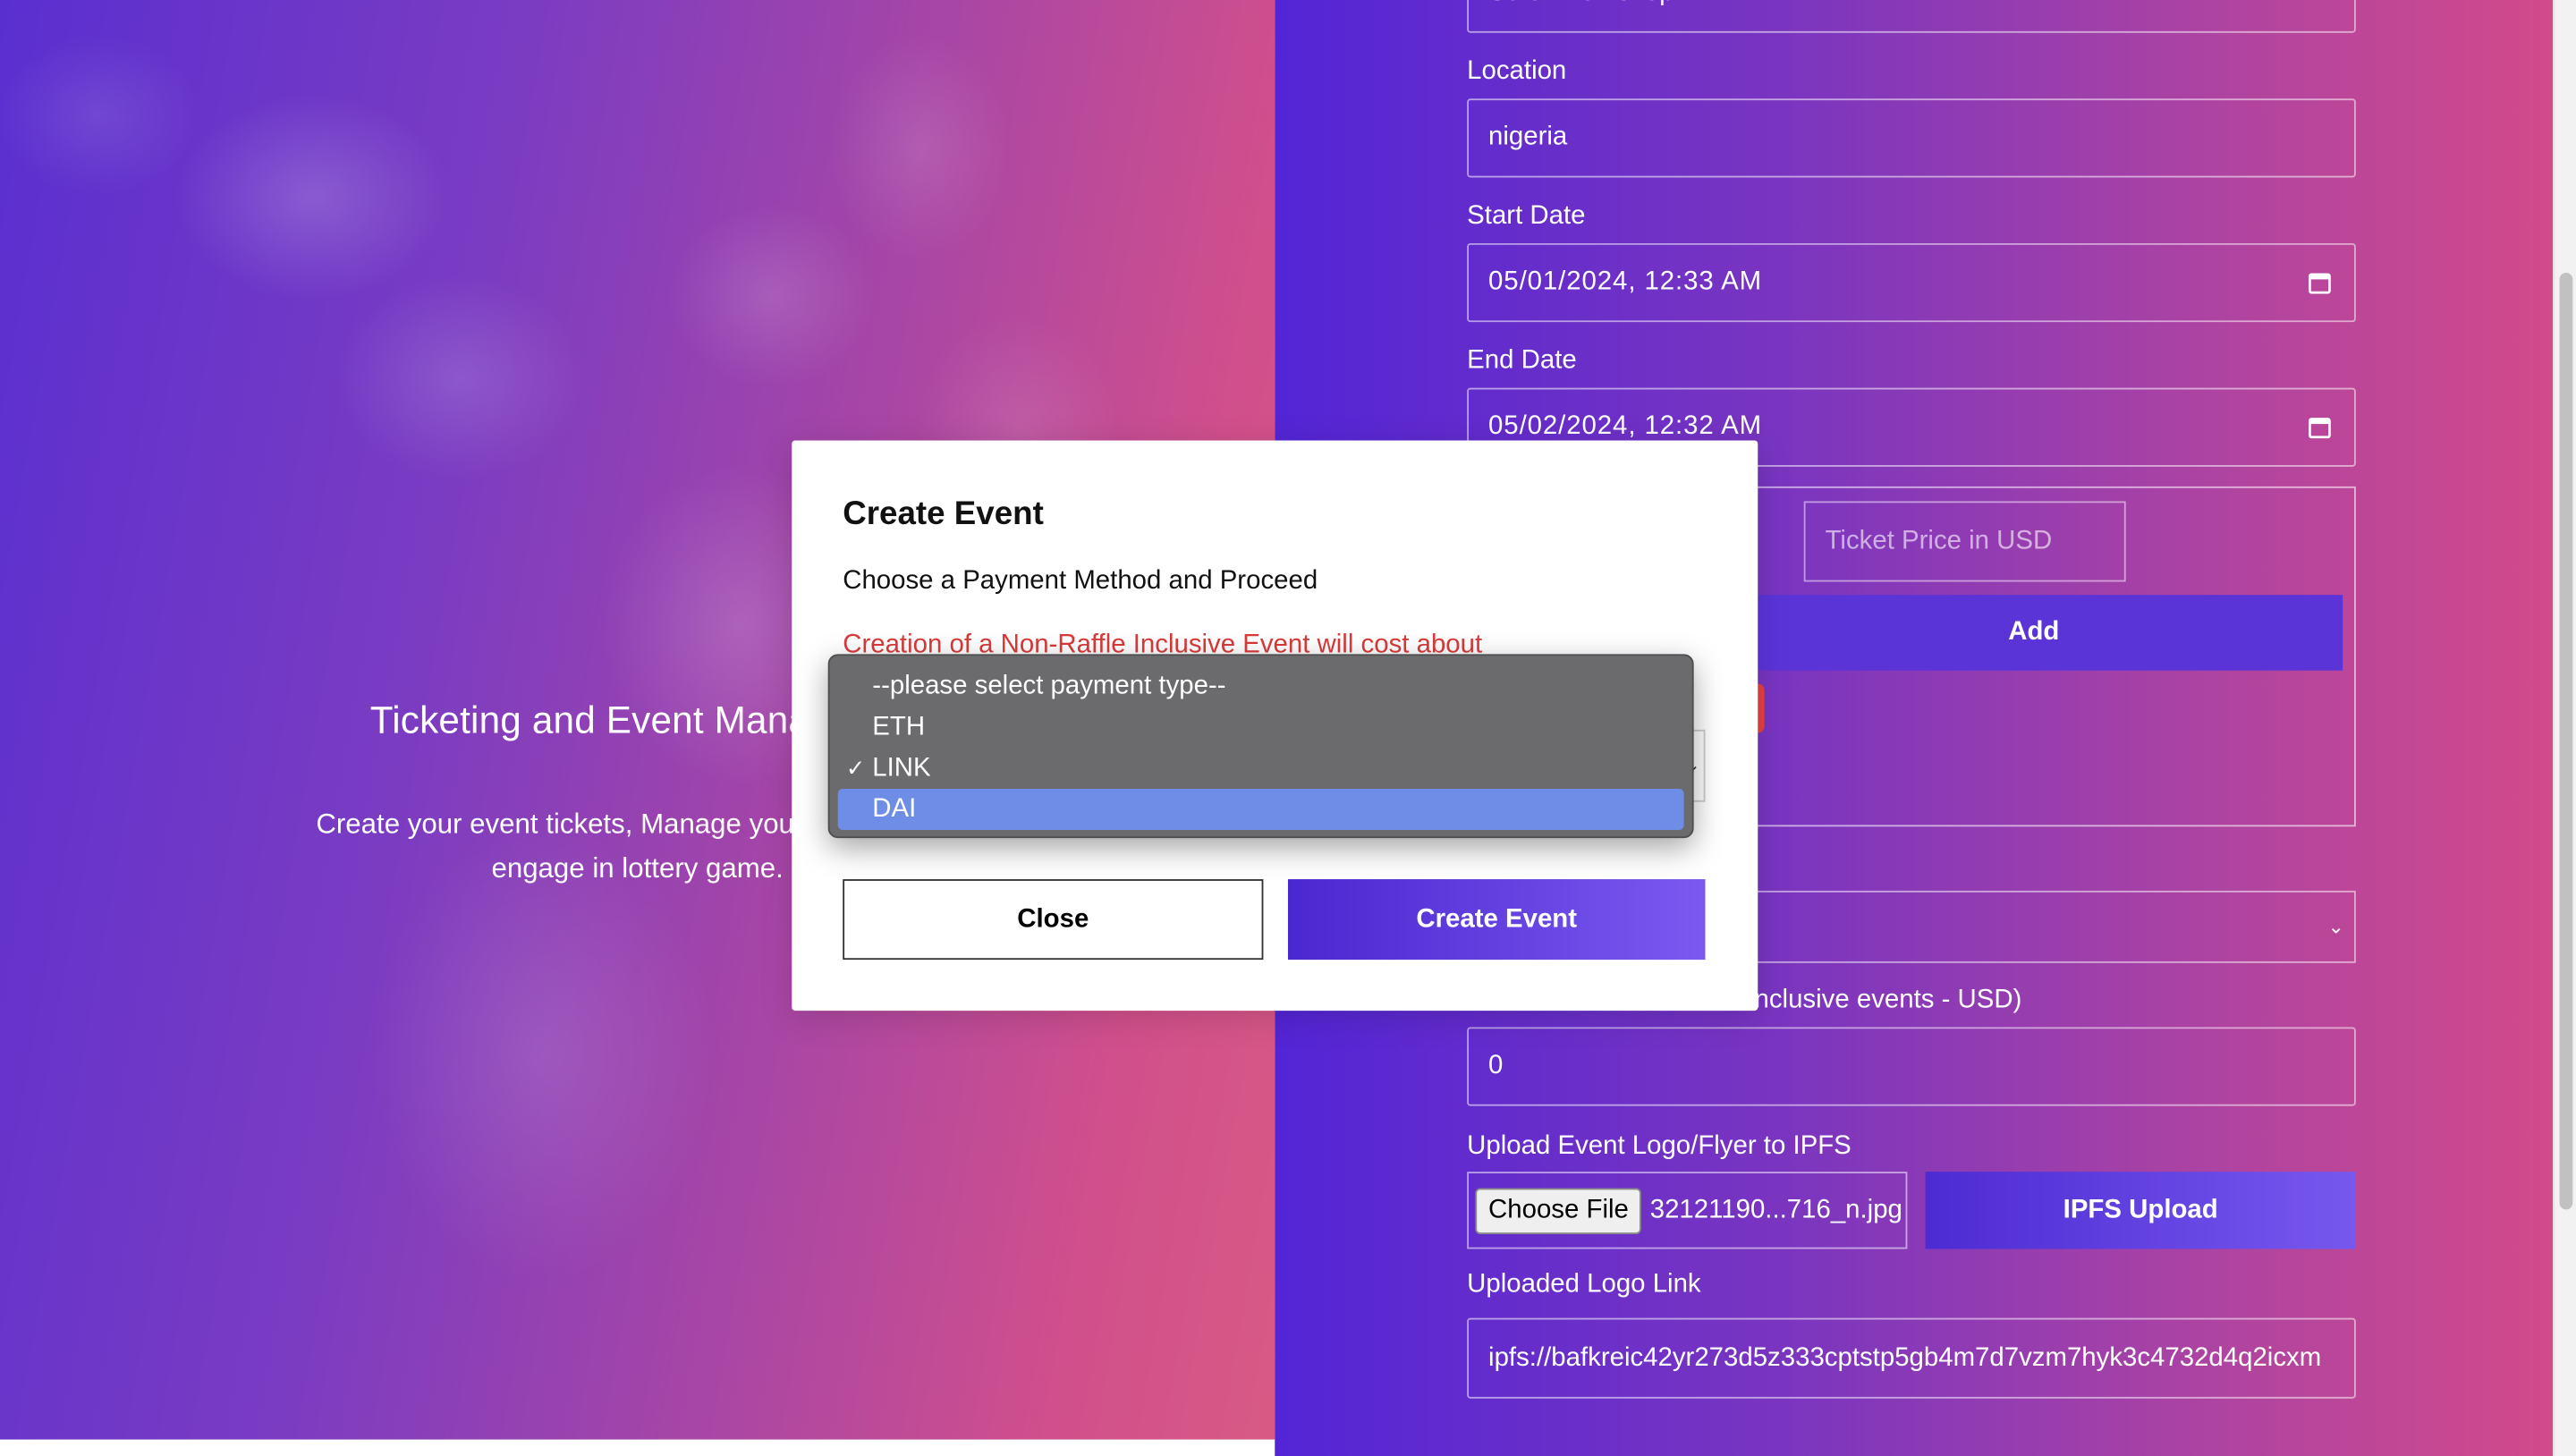 This screenshot has width=2576, height=1456. Describe the element at coordinates (1911, 282) in the screenshot. I see `start-date-field: 05/01/2024, 12:33 AM` at that location.